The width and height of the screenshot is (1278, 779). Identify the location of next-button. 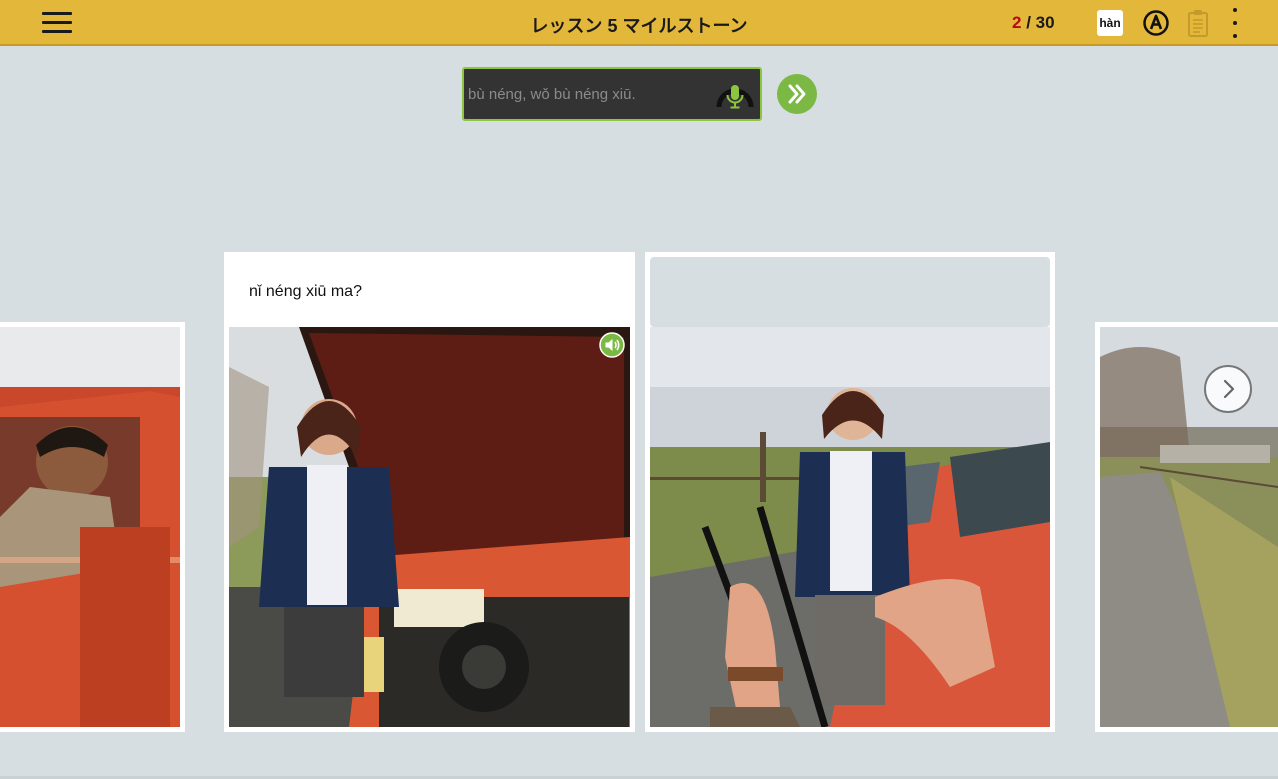
(797, 94).